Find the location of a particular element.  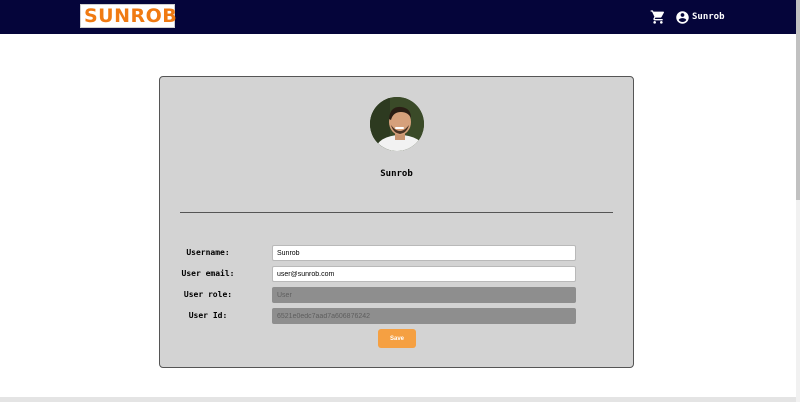

user-name: Sunrob is located at coordinates (708, 17).